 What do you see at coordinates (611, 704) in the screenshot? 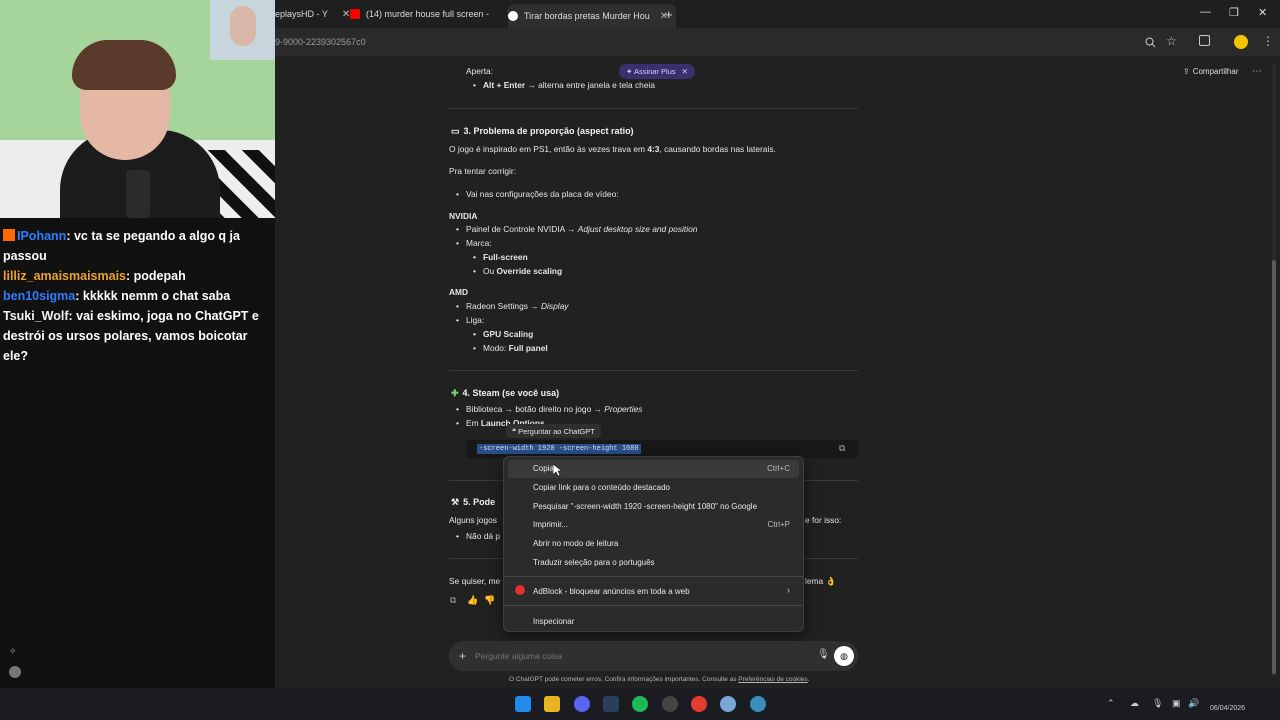
I see `steam-icon` at bounding box center [611, 704].